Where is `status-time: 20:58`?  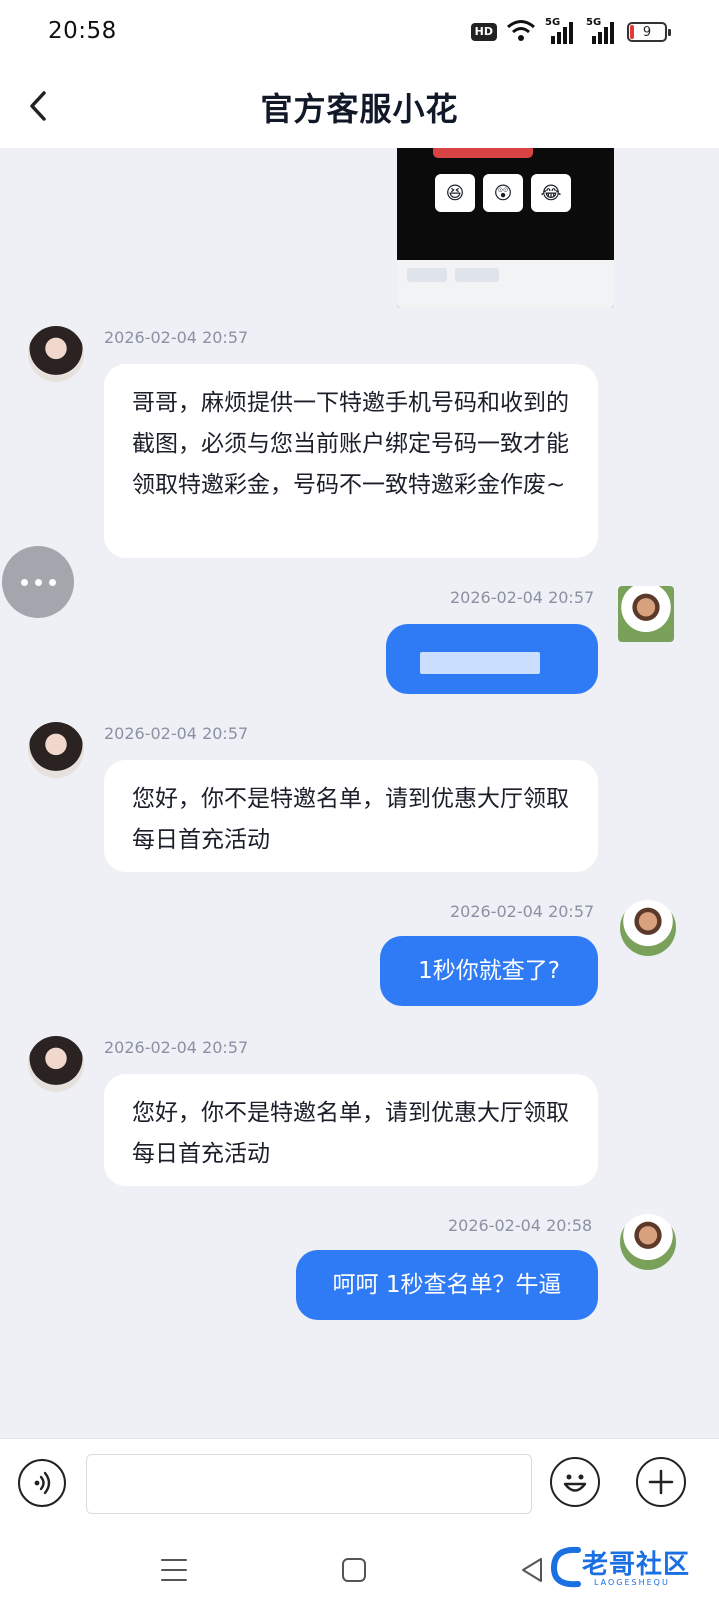 status-time: 20:58 is located at coordinates (82, 31).